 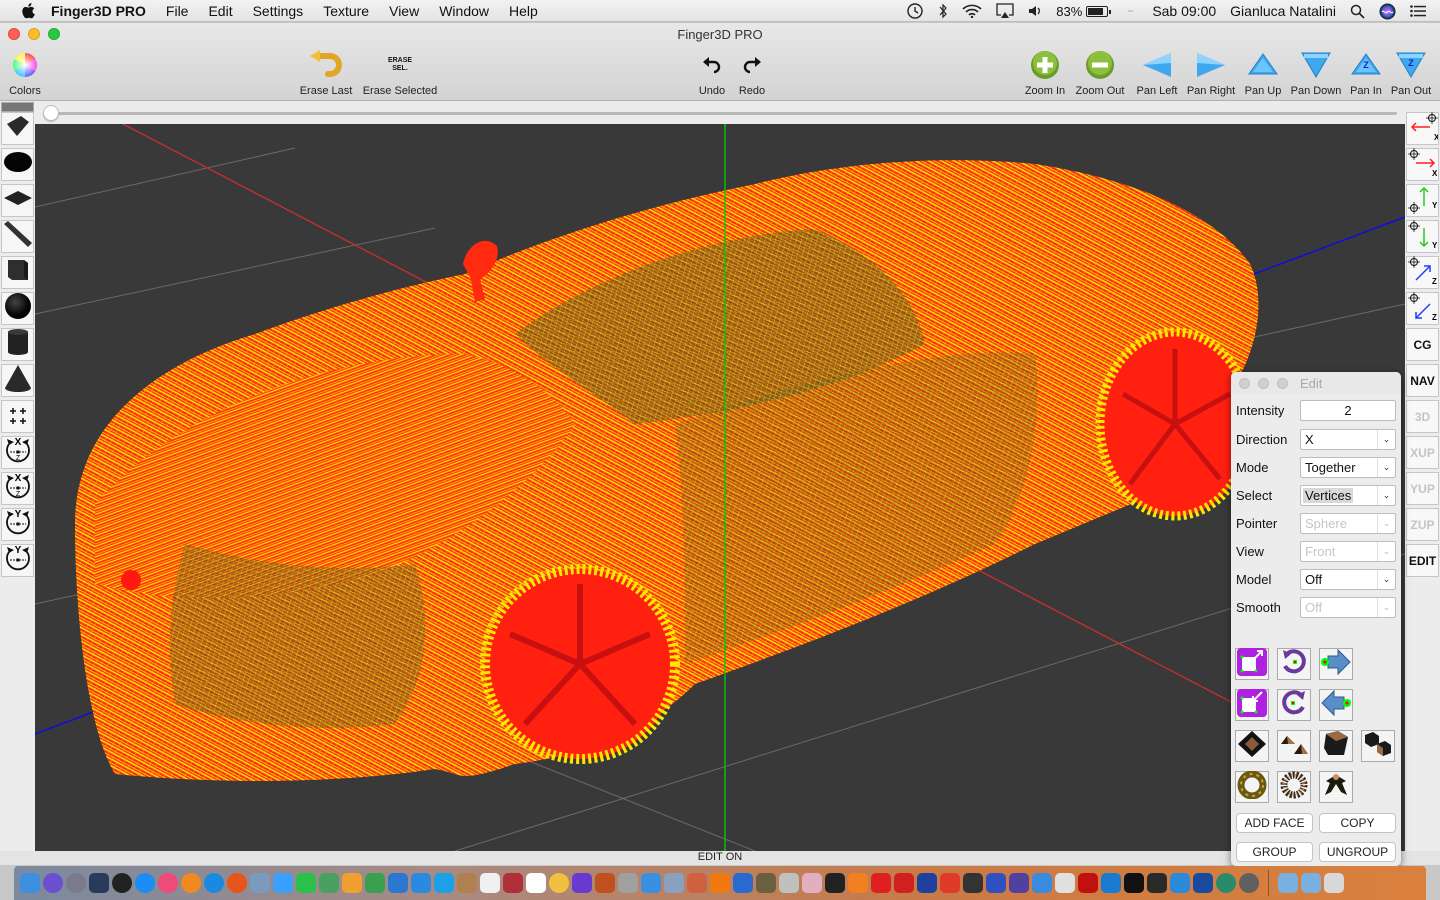 I want to click on dock-trash-icon, so click(x=1334, y=883).